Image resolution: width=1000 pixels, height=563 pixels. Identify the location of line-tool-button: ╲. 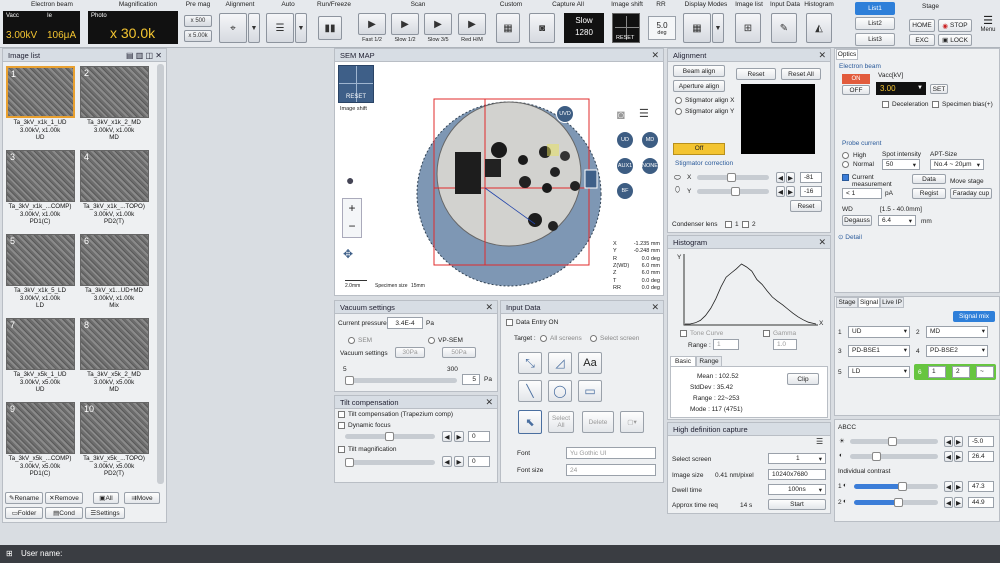
(530, 391).